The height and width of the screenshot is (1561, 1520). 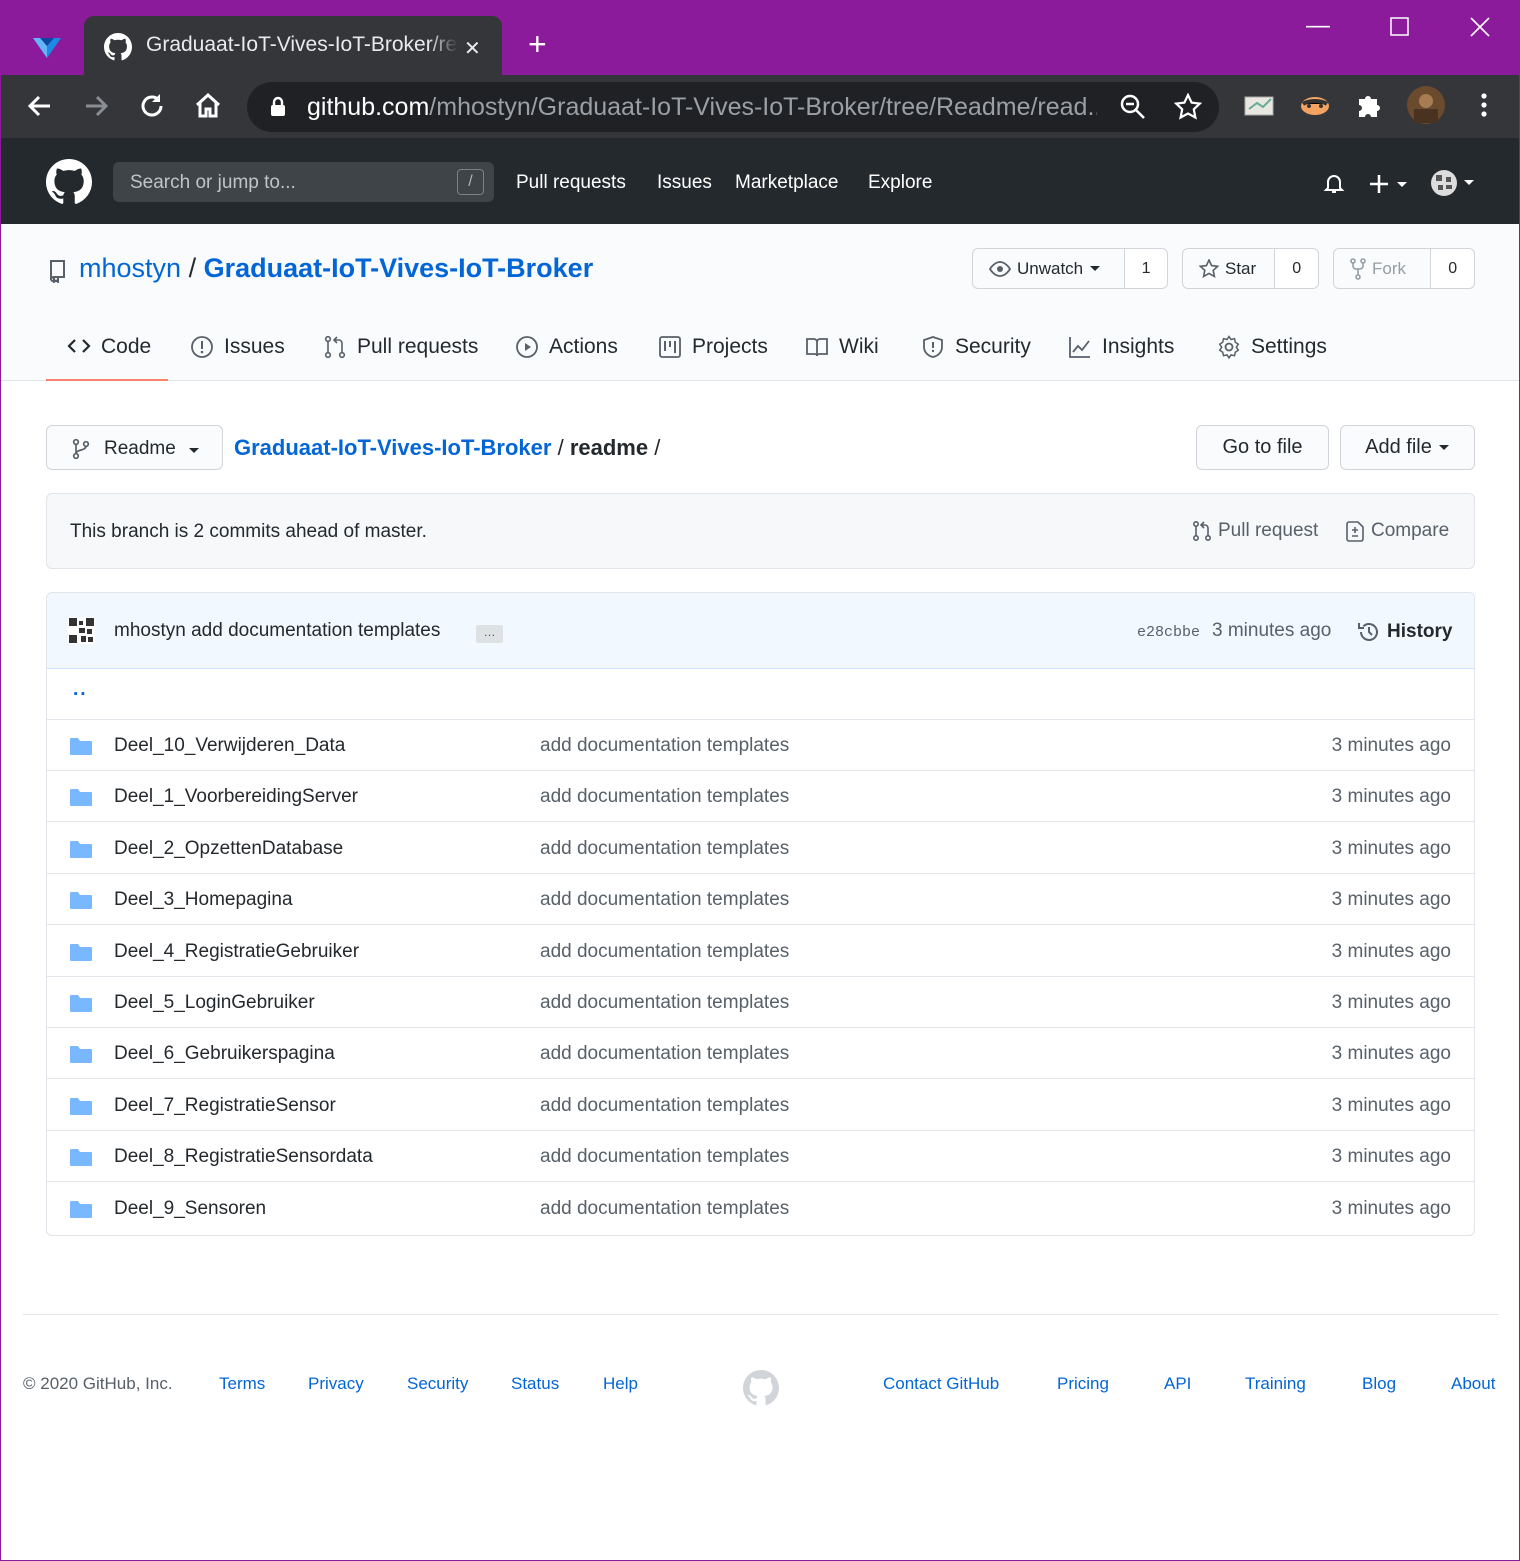 I want to click on commit-sha: e28cbbe, so click(x=1168, y=632).